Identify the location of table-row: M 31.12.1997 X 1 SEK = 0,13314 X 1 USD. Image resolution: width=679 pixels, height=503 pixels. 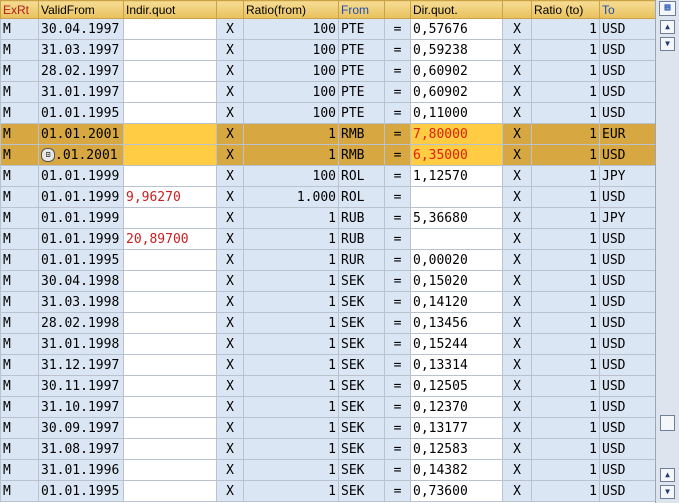
(327, 365).